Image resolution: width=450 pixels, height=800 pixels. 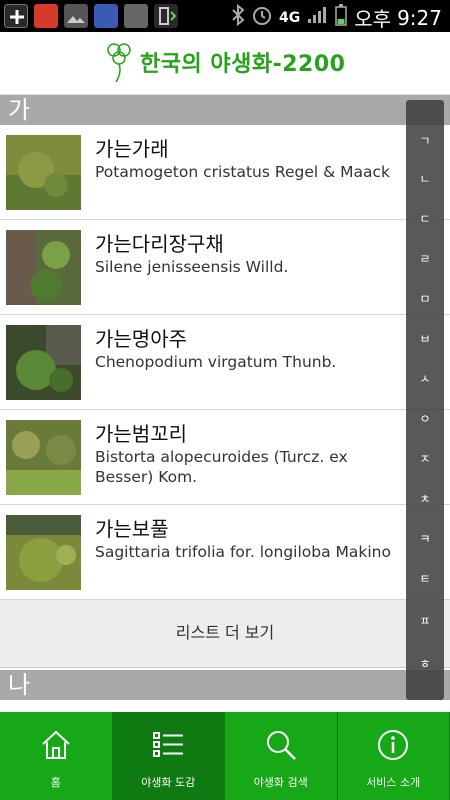 I want to click on plant-korean-name: 가는범꼬리, so click(x=141, y=434).